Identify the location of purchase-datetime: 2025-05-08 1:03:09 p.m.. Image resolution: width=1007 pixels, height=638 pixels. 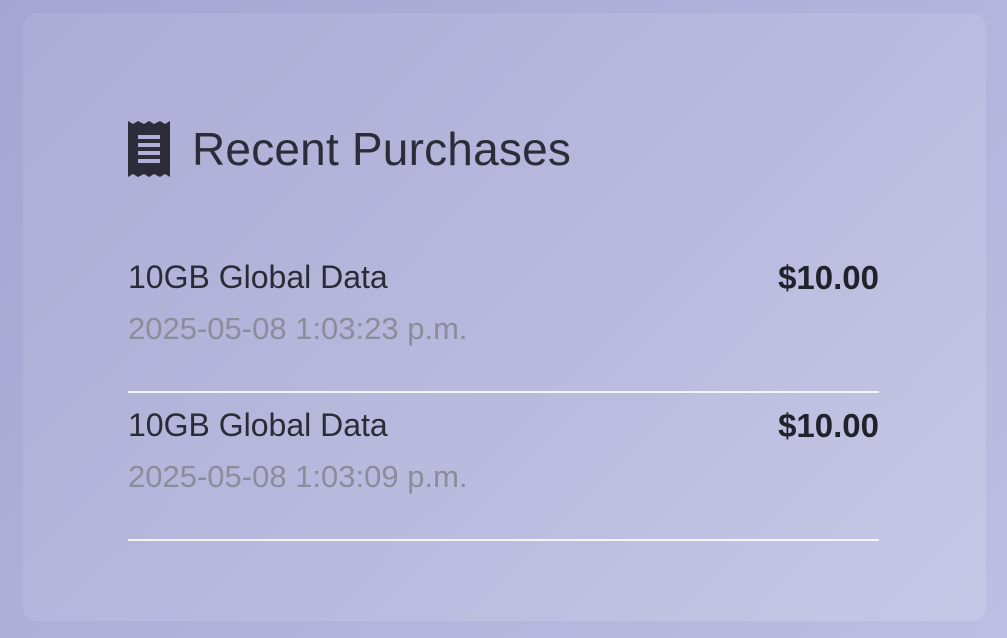
(298, 476).